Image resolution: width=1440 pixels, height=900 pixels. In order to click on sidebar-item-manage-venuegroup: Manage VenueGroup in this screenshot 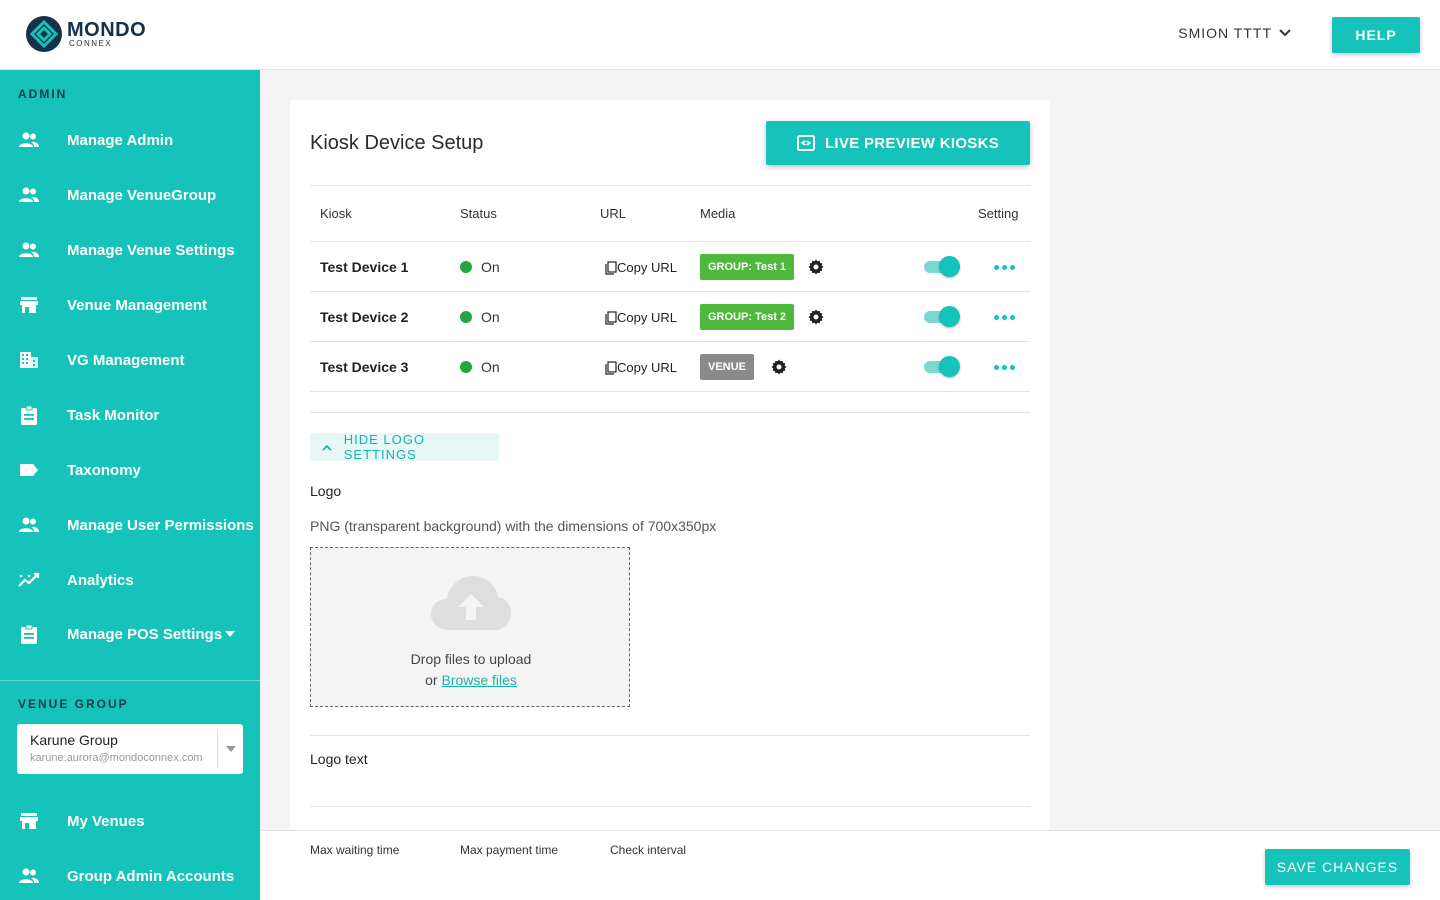, I will do `click(130, 195)`.